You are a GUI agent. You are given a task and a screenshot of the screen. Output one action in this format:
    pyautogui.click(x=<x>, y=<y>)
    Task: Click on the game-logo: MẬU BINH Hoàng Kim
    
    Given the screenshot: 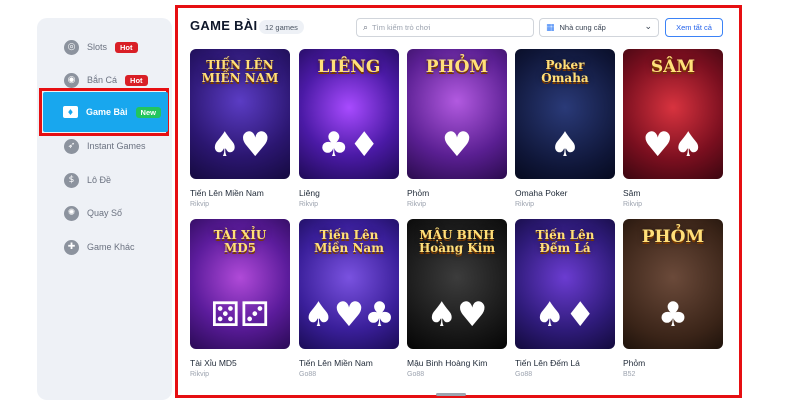 What is the action you would take?
    pyautogui.click(x=457, y=241)
    